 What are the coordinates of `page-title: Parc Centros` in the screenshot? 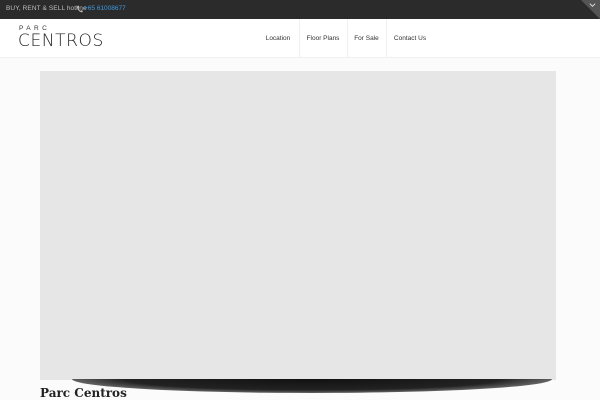 It's located at (83, 393).